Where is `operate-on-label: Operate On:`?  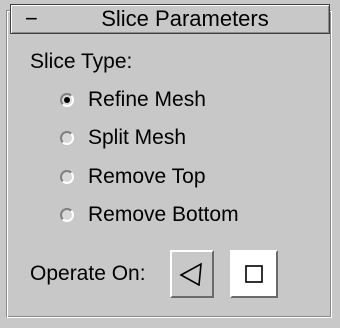 operate-on-label: Operate On: is located at coordinates (88, 273).